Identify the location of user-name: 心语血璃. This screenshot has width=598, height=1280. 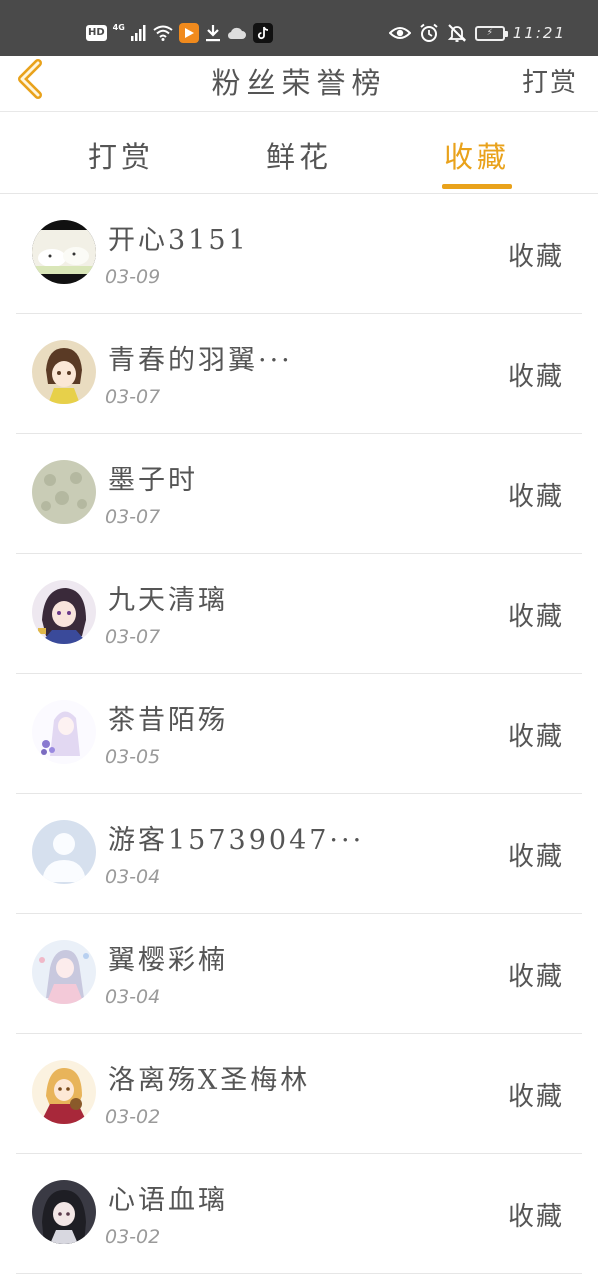
(168, 1200).